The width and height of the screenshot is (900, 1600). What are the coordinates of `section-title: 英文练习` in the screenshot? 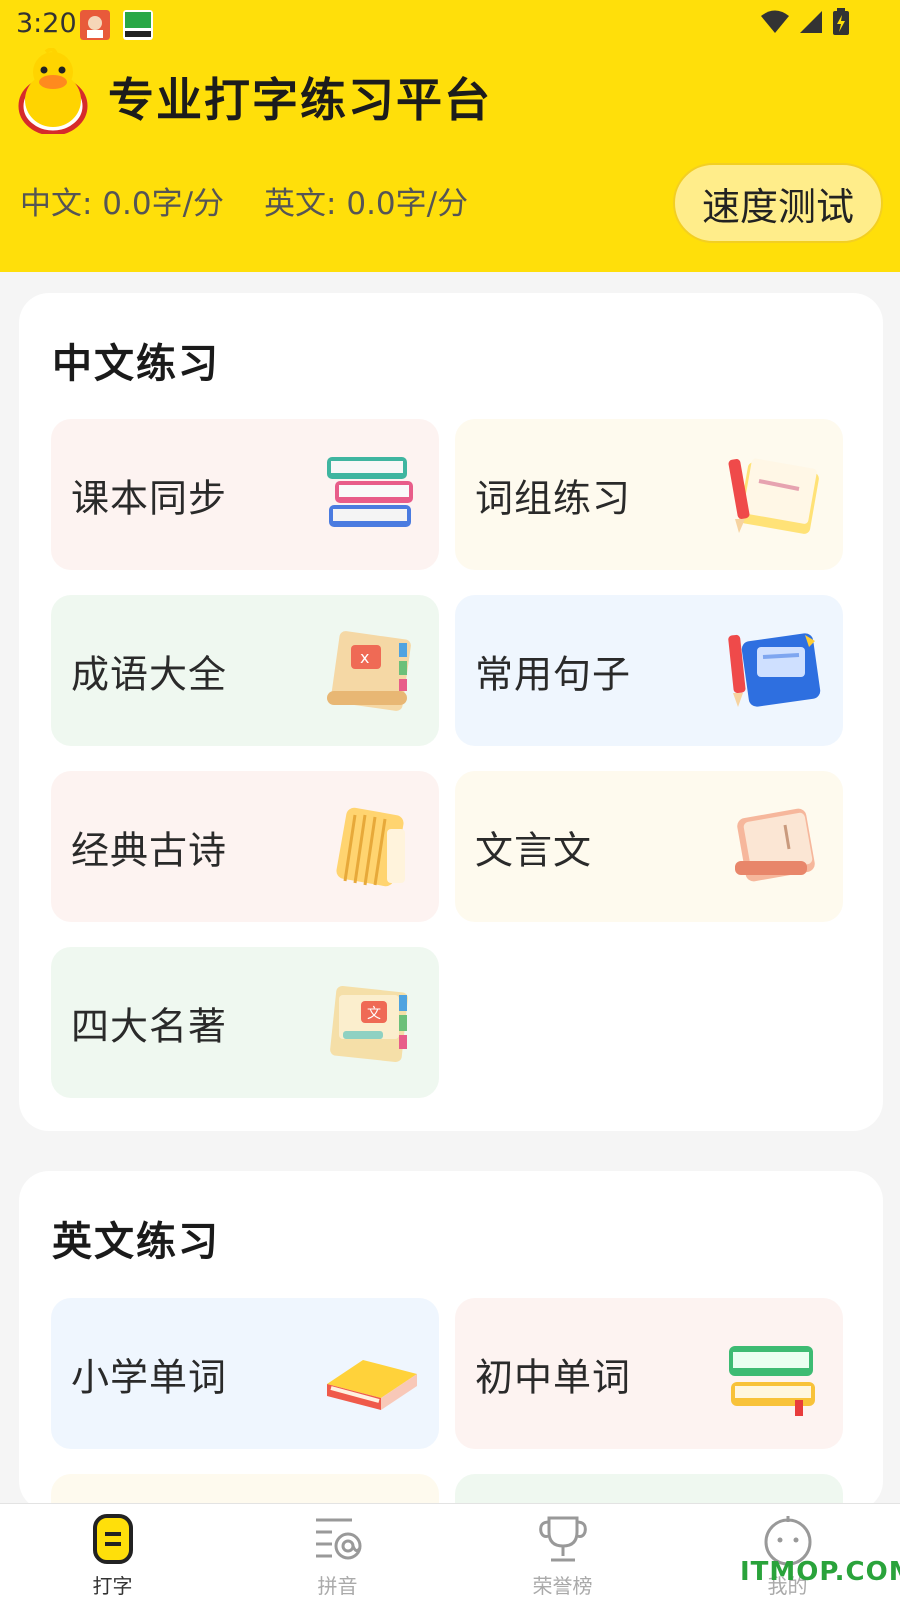 It's located at (136, 1242).